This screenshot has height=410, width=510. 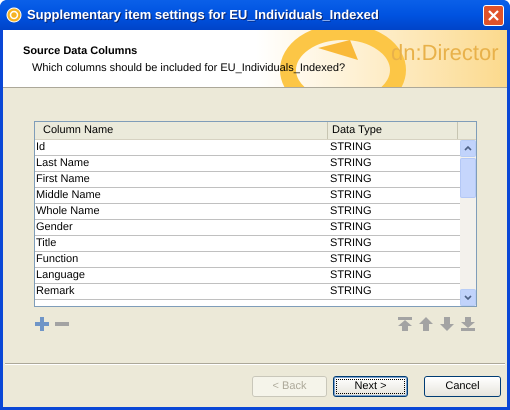 I want to click on window-title: Supplementary item settings for EU_Individuals_Indexed, so click(x=203, y=15).